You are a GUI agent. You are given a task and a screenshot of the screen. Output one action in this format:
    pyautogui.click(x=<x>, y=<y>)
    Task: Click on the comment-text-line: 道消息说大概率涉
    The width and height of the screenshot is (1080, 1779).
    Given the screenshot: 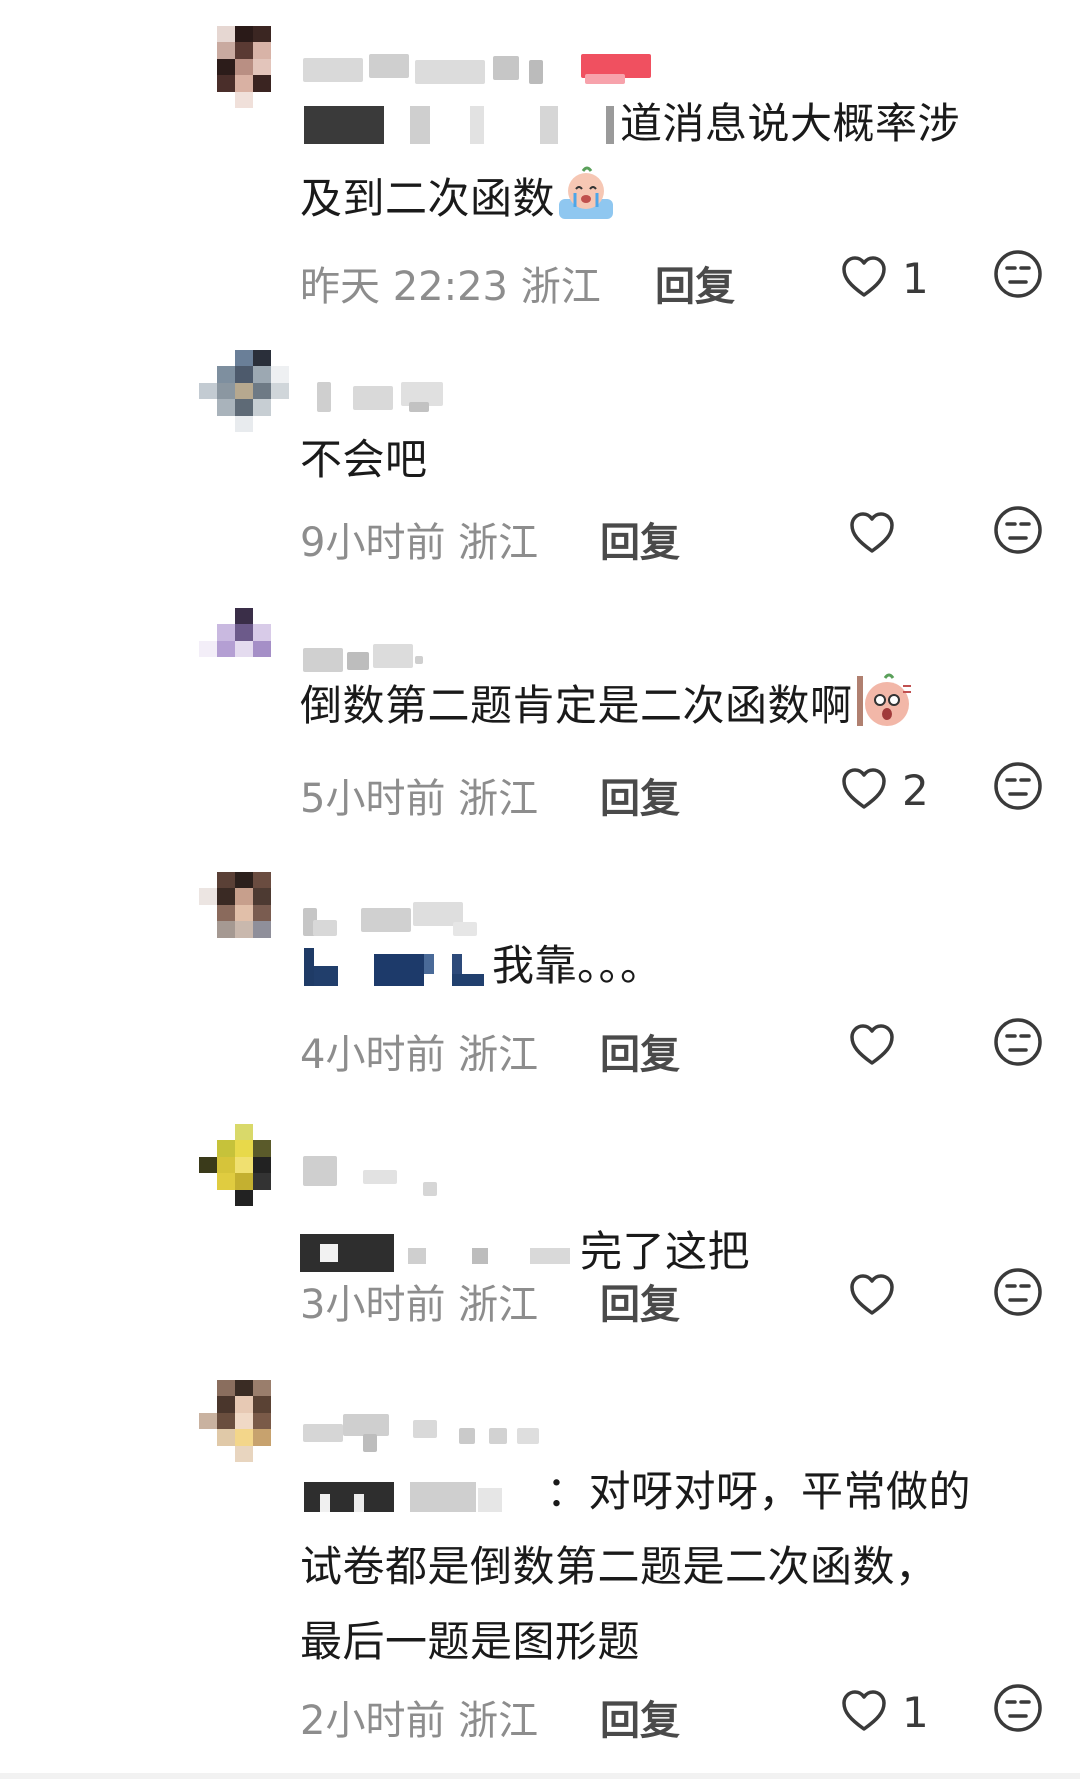 What is the action you would take?
    pyautogui.click(x=790, y=123)
    